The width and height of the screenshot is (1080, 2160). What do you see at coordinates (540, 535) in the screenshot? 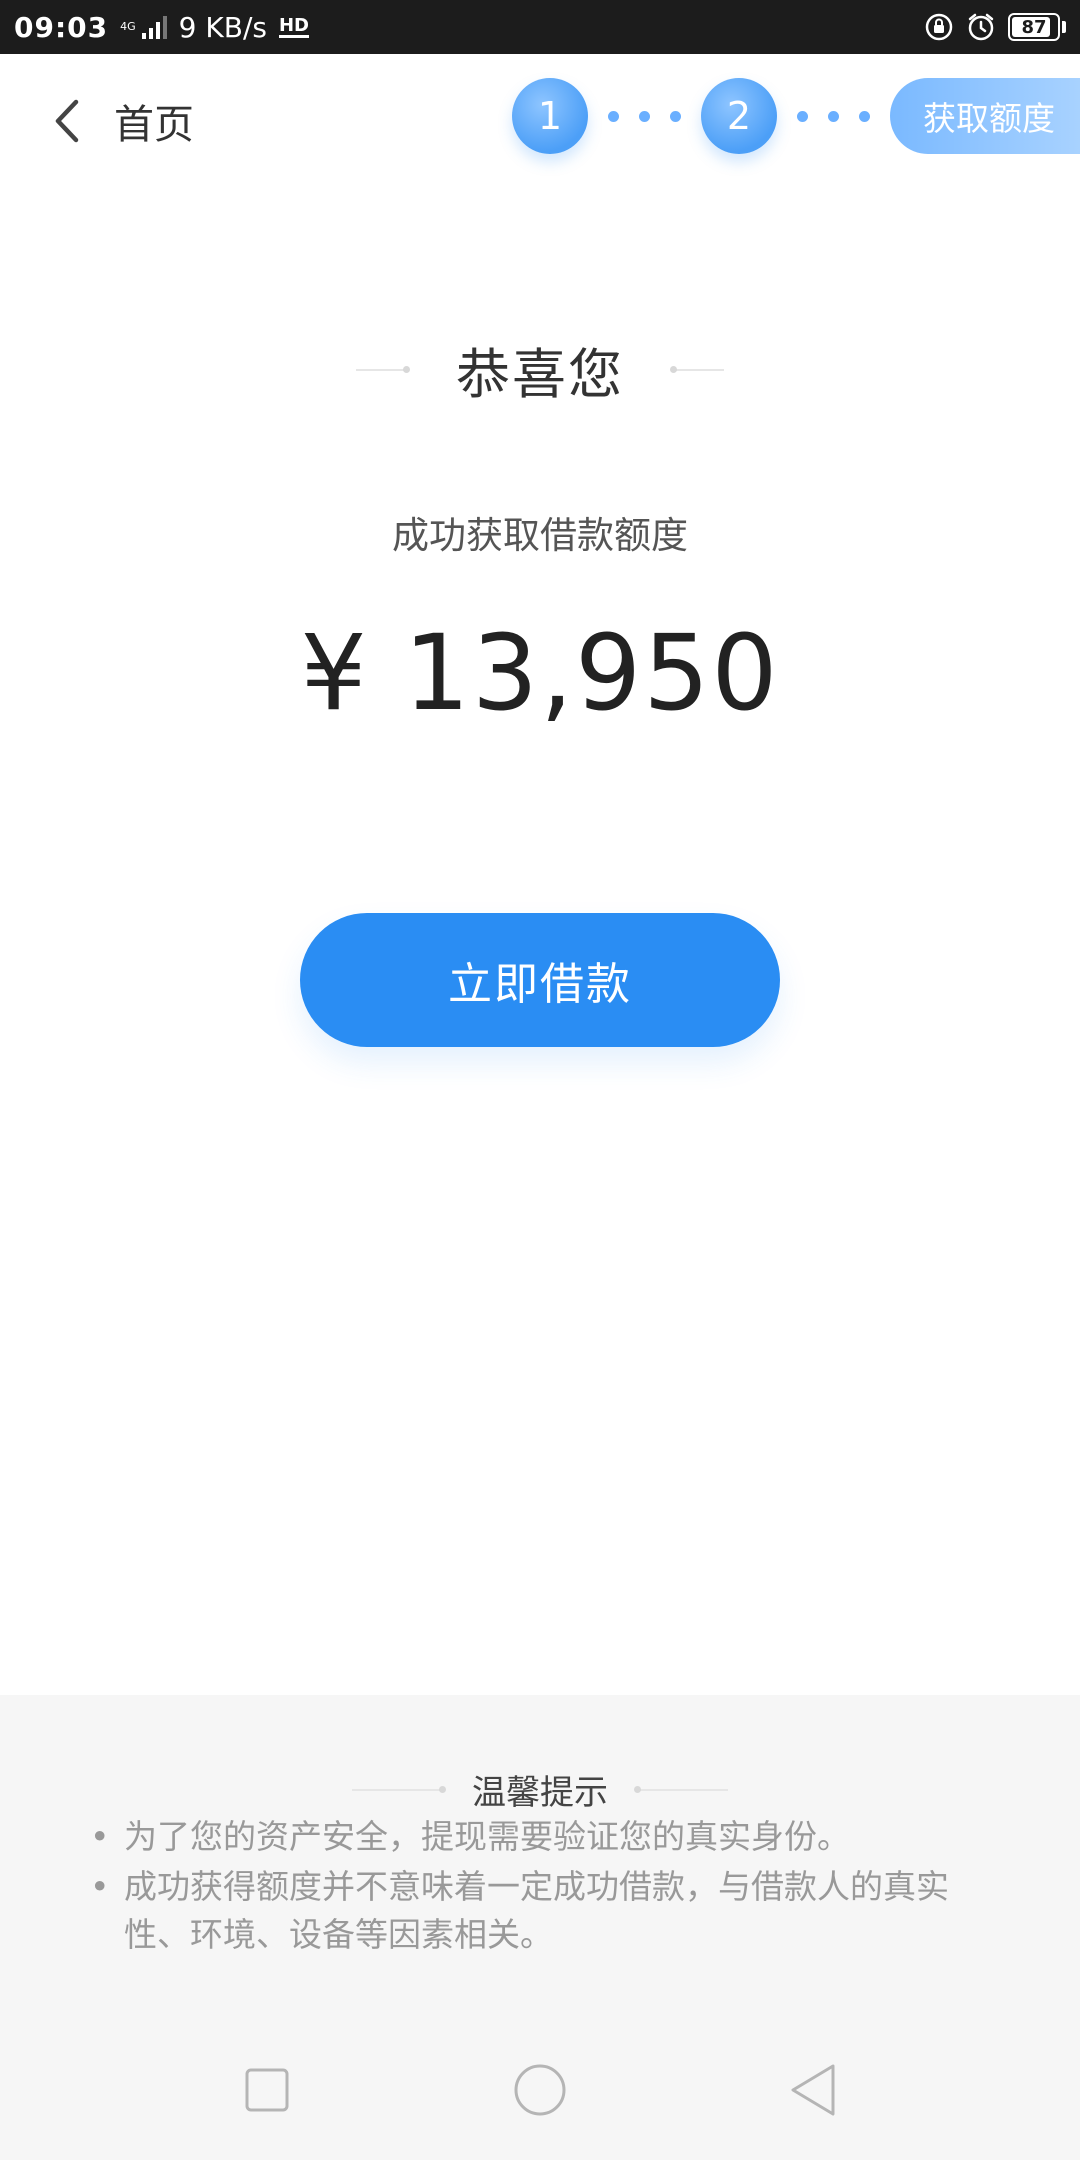
I see `subtitle: 成功获取借款额度` at bounding box center [540, 535].